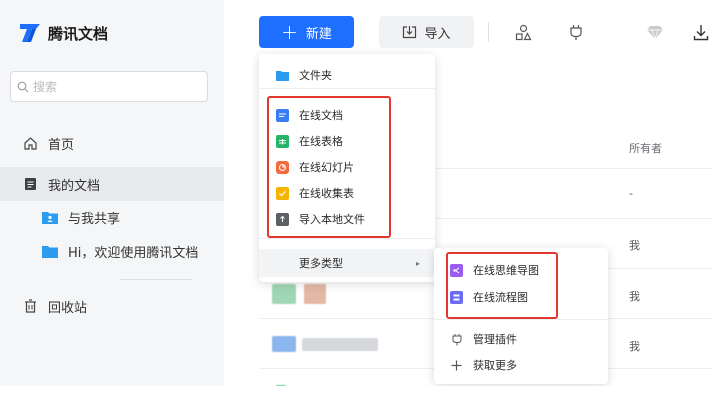  I want to click on menu-item-folder: 文件夹, so click(347, 75).